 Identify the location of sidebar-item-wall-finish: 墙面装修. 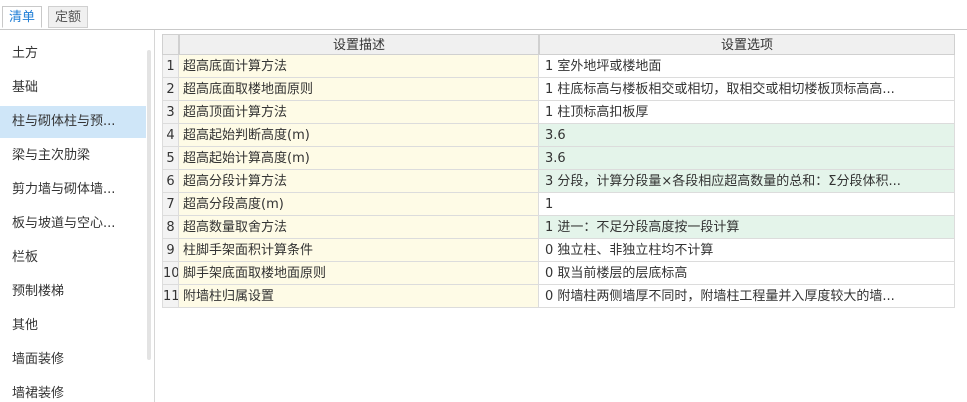
(73, 360).